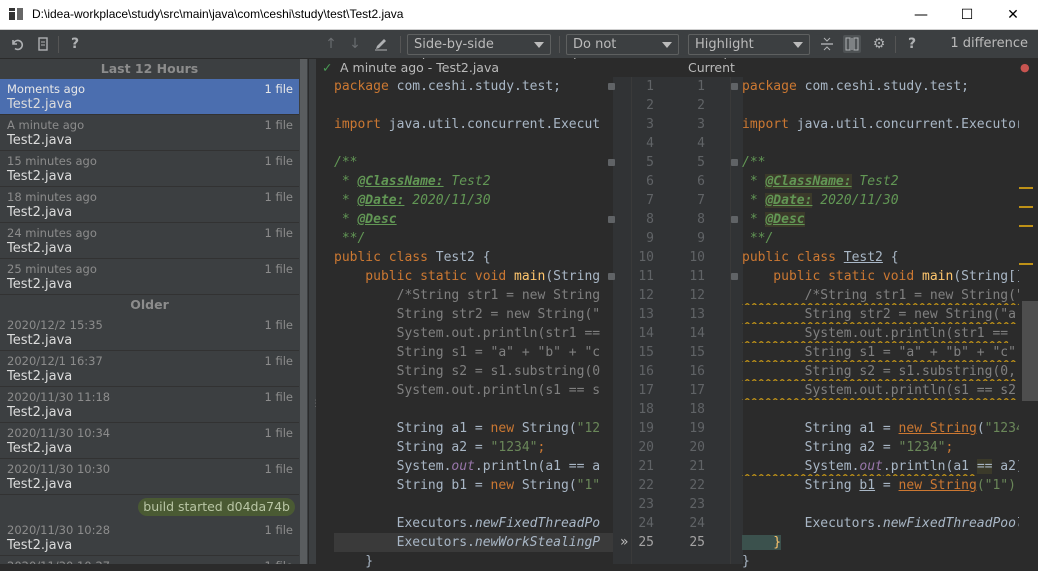 The width and height of the screenshot is (1038, 571). Describe the element at coordinates (59, 397) in the screenshot. I see `history-entry-date: 2020/11/30 11:18` at that location.